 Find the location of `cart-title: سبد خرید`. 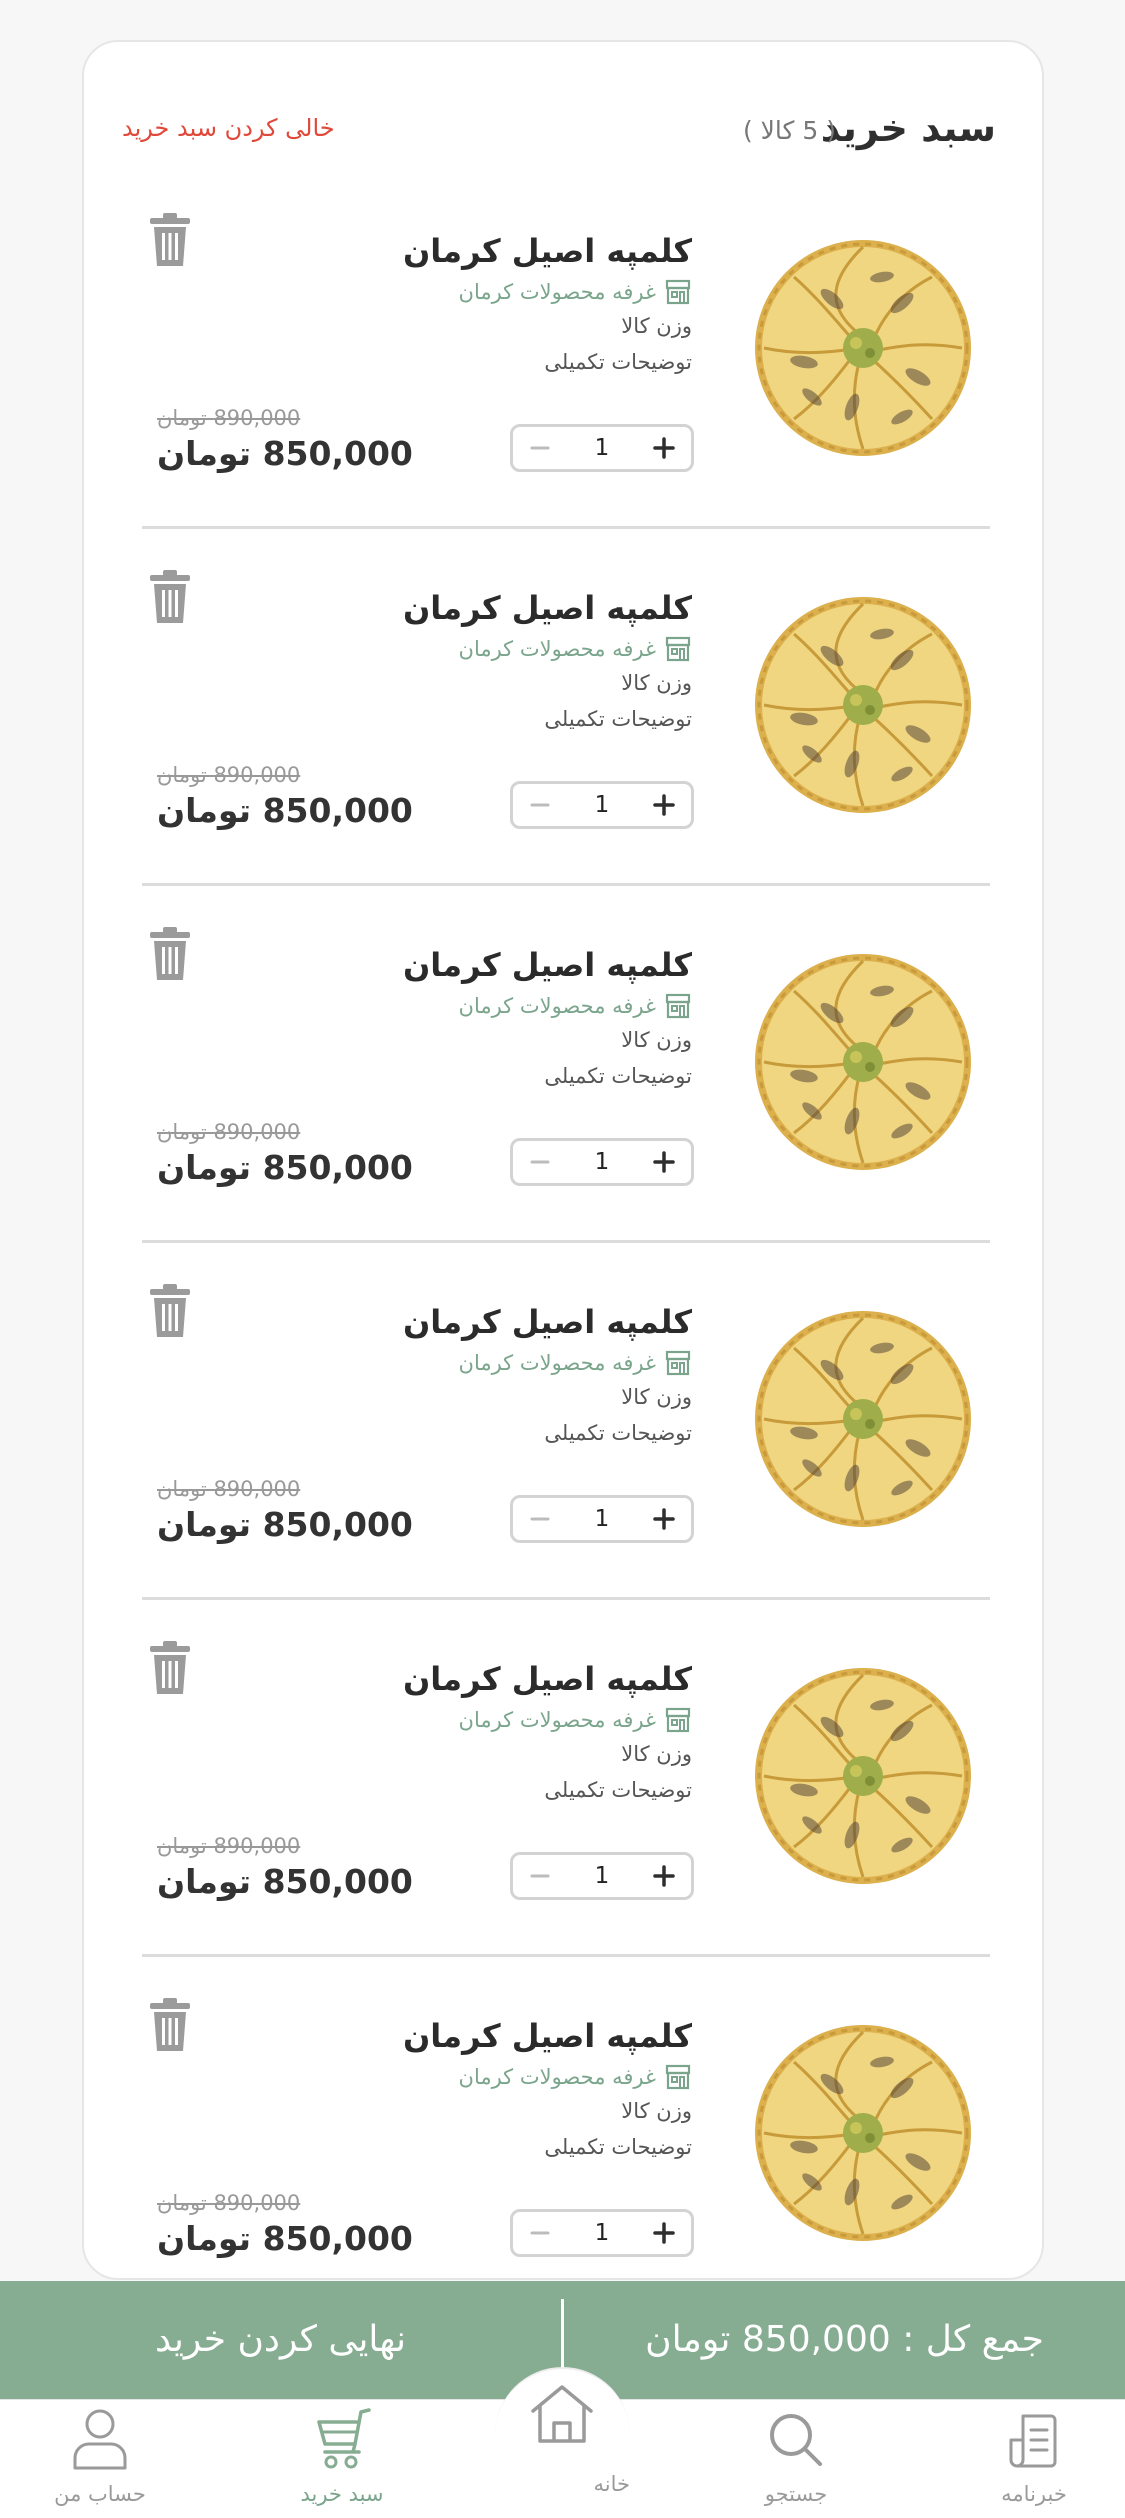

cart-title: سبد خرید is located at coordinates (908, 128).